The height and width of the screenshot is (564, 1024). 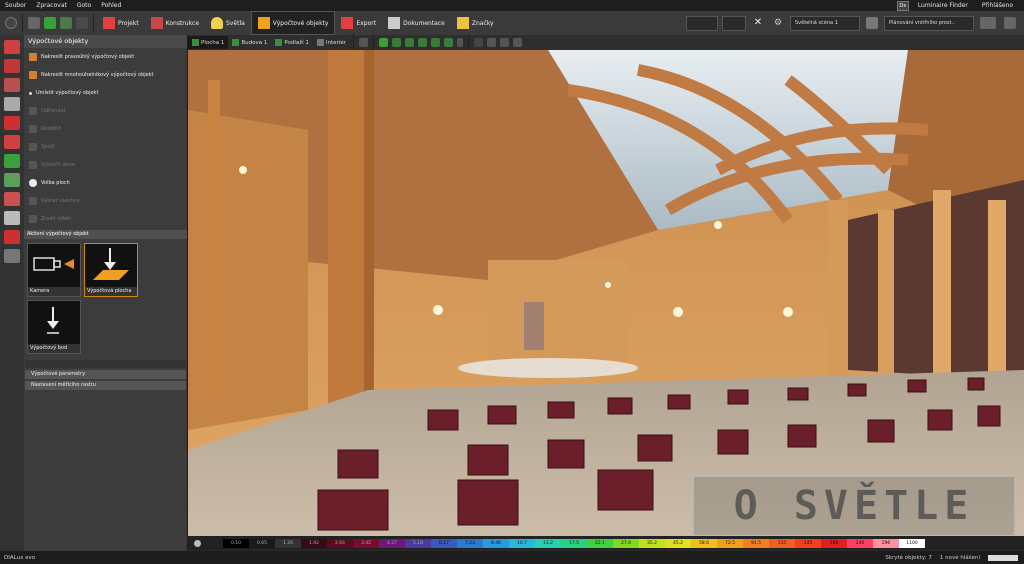 I want to click on split-object-label: Rozdělit, so click(x=51, y=129).